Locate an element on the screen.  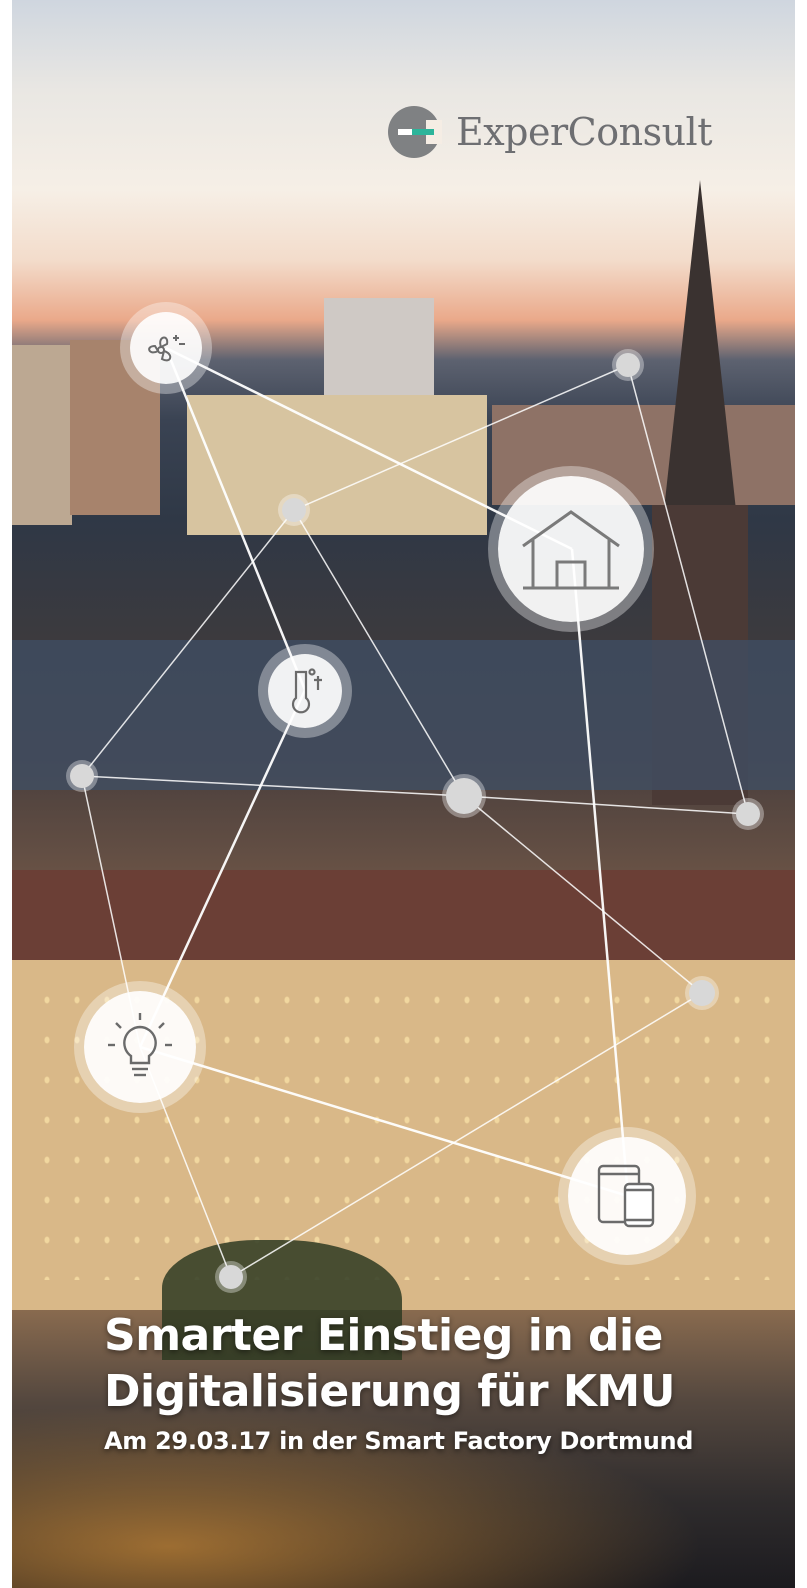
headline-line-2: Digitalisierung für KMU is located at coordinates (389, 1391).